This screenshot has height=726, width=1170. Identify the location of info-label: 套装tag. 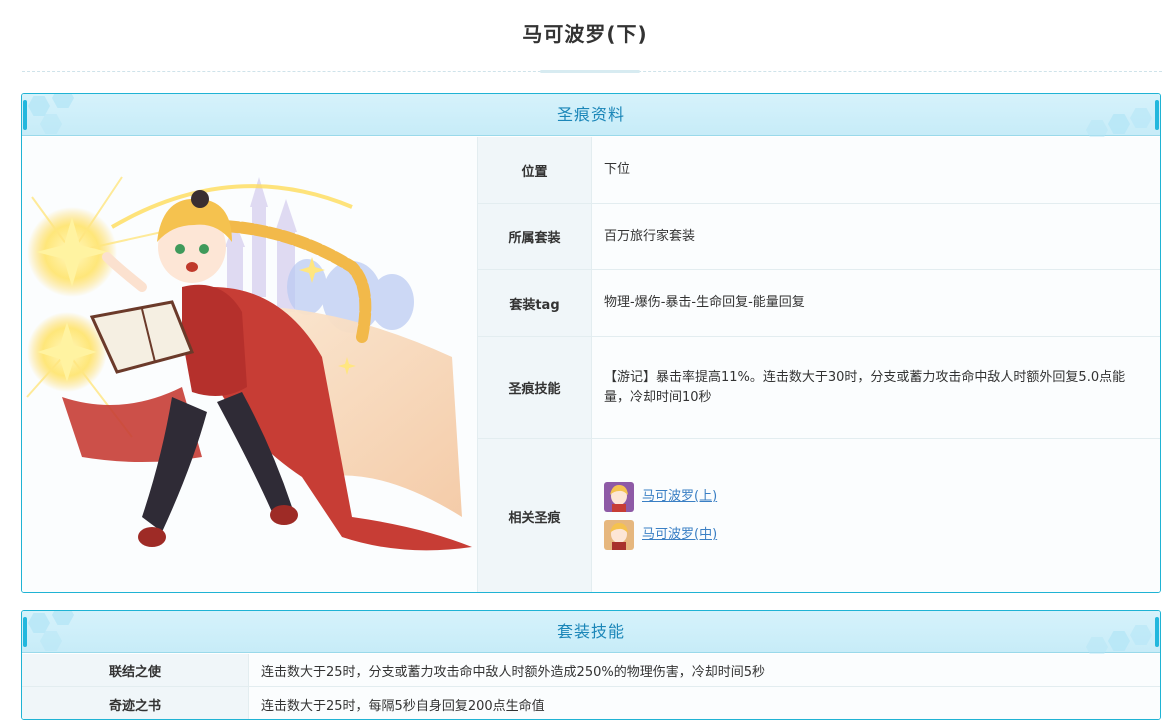
(535, 303).